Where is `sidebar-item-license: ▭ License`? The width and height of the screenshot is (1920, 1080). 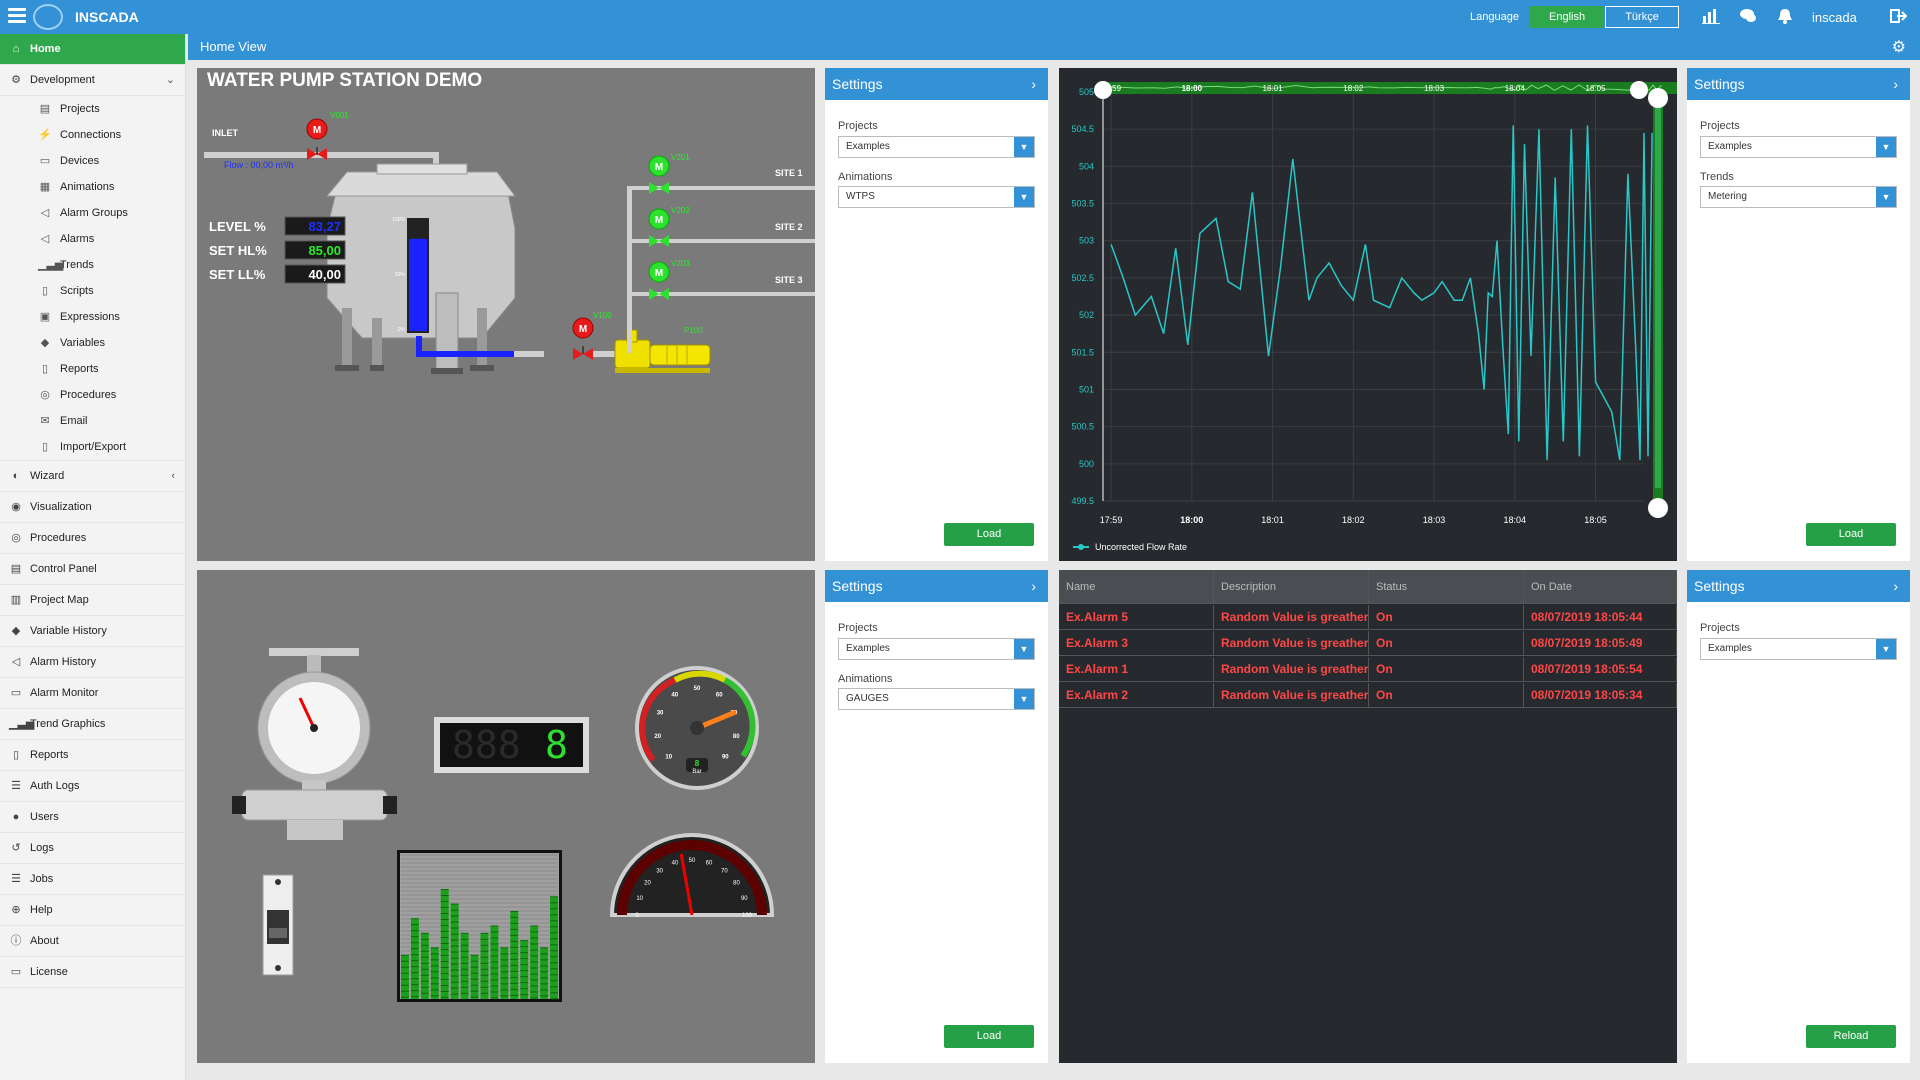
sidebar-item-license: ▭ License is located at coordinates (92, 972).